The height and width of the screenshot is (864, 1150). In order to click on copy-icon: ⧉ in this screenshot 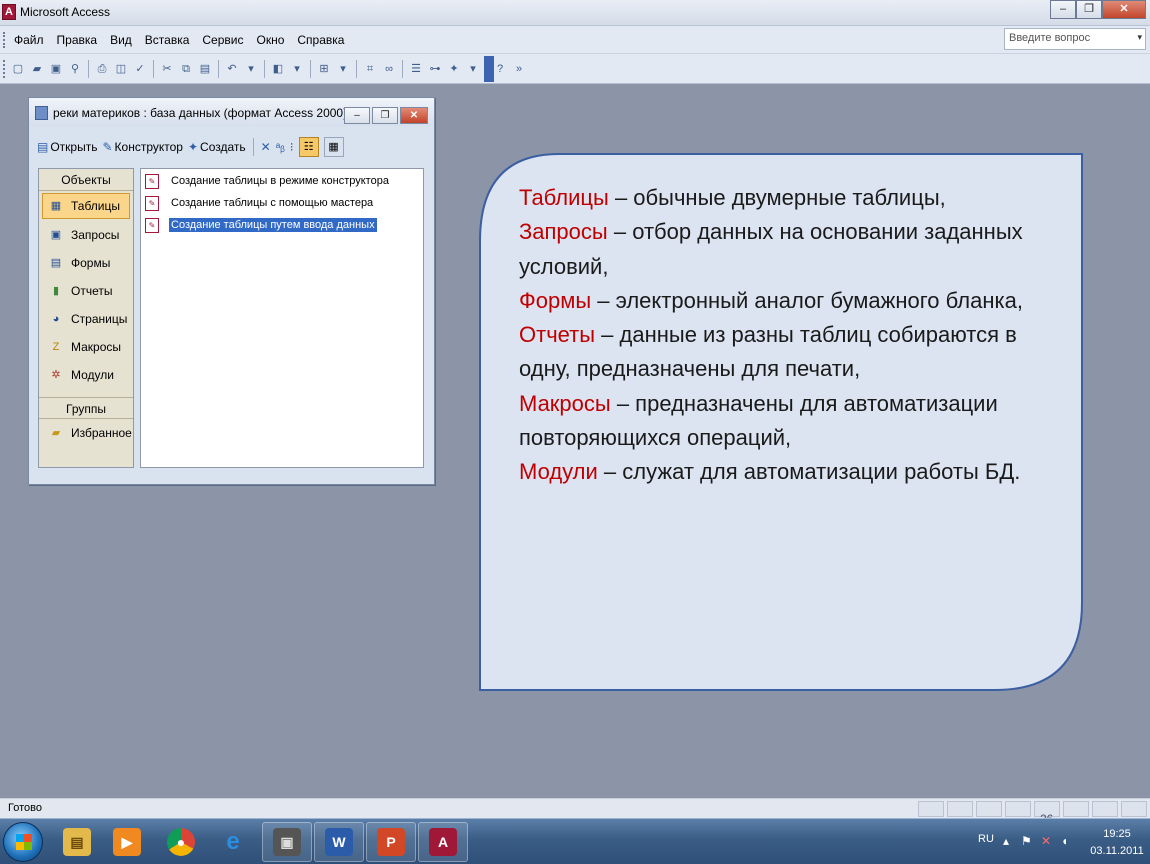, I will do `click(186, 69)`.